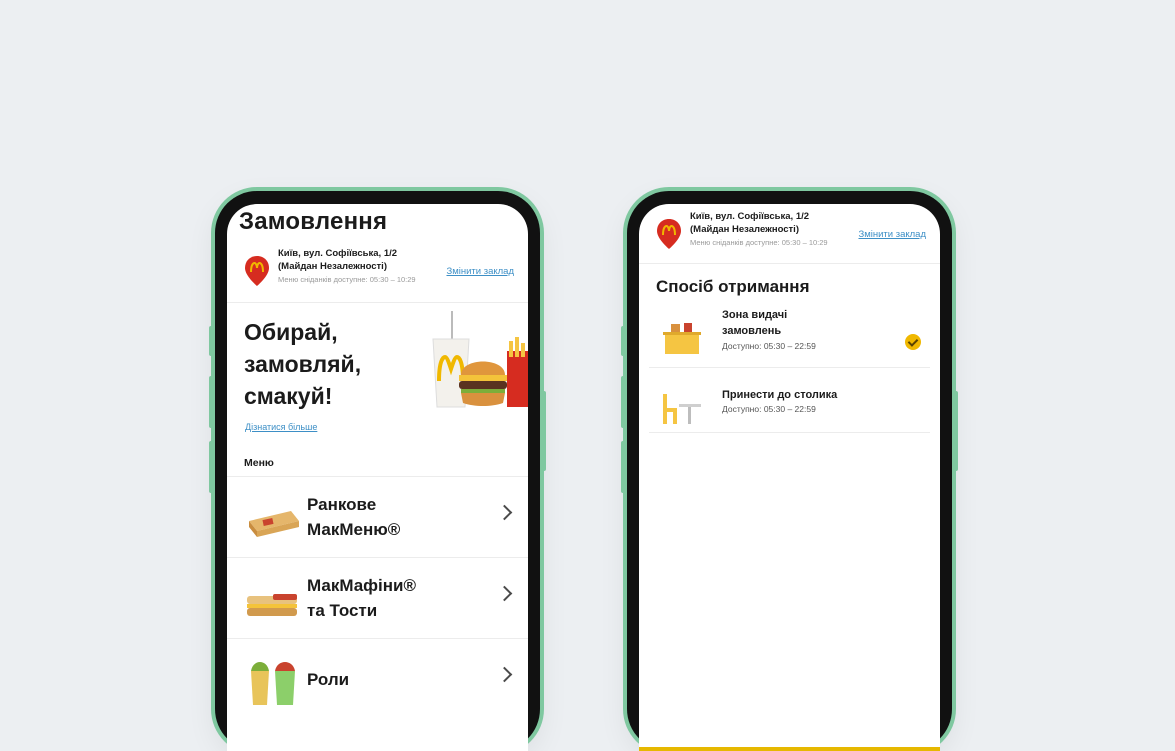 The height and width of the screenshot is (751, 1175). Describe the element at coordinates (682, 338) in the screenshot. I see `pickup-counter-icon` at that location.